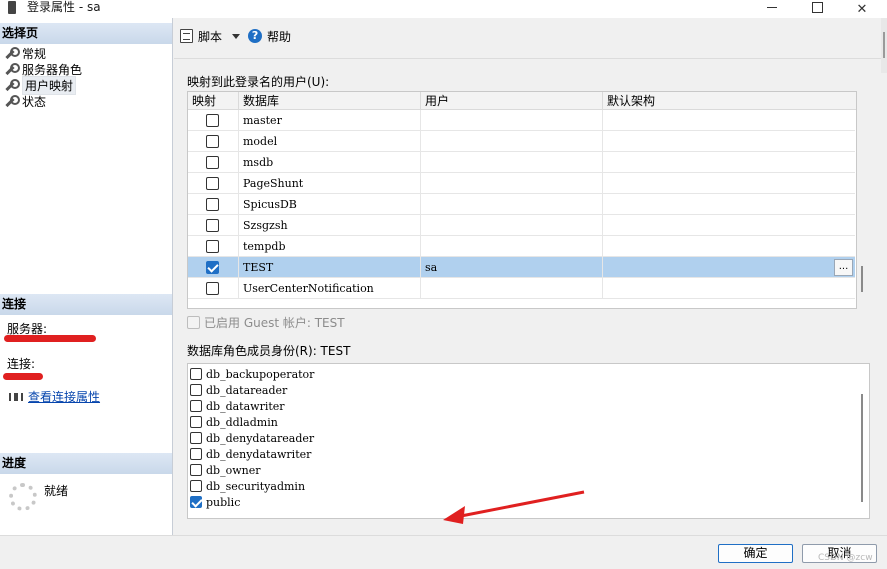 This screenshot has height=569, width=887. Describe the element at coordinates (210, 36) in the screenshot. I see `script-button: 脚本` at that location.